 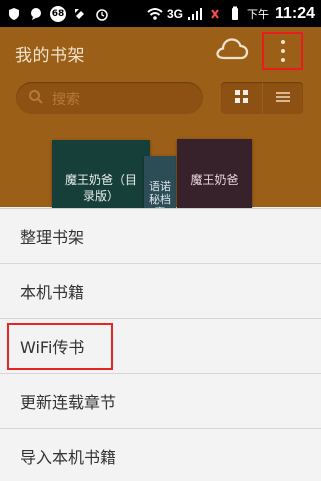 I want to click on more-vertical-icon, so click(x=283, y=51).